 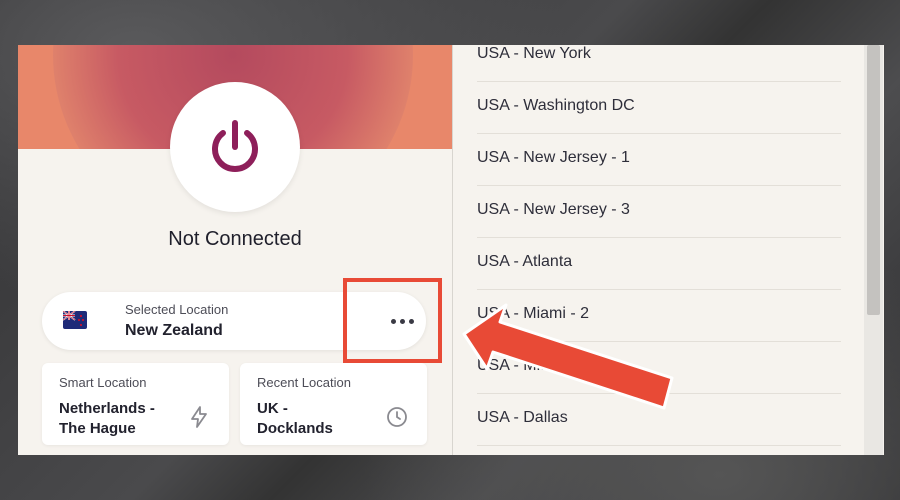 I want to click on list-item-label: USA - Washington DC, so click(x=556, y=105).